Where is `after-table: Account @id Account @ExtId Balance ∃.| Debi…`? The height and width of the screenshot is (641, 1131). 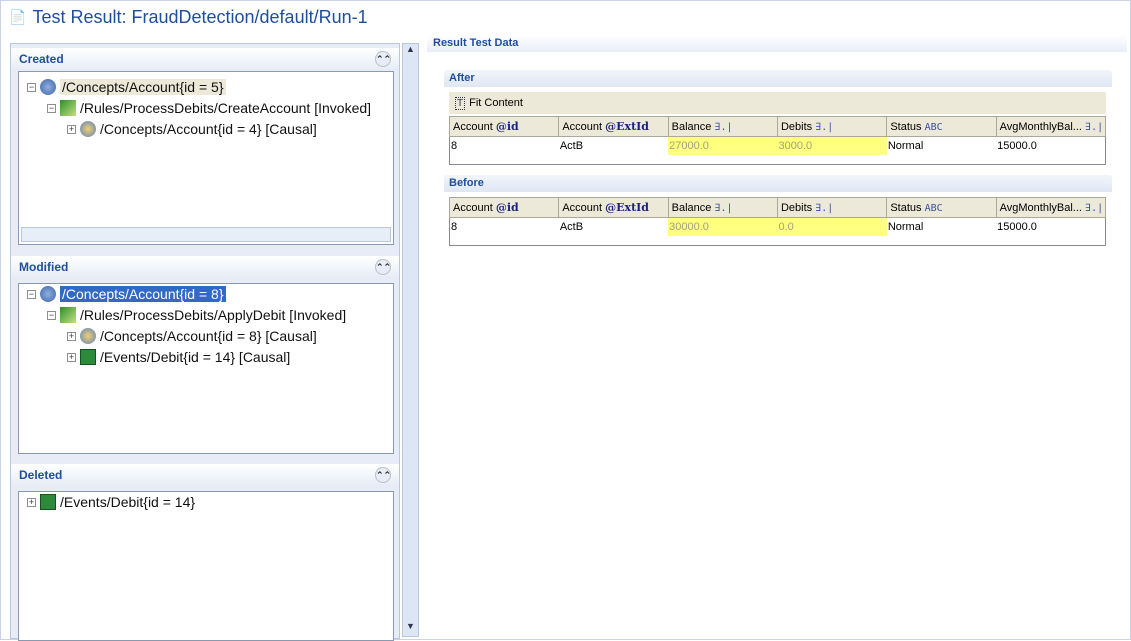 after-table: Account @id Account @ExtId Balance ∃.| Debi… is located at coordinates (777, 140).